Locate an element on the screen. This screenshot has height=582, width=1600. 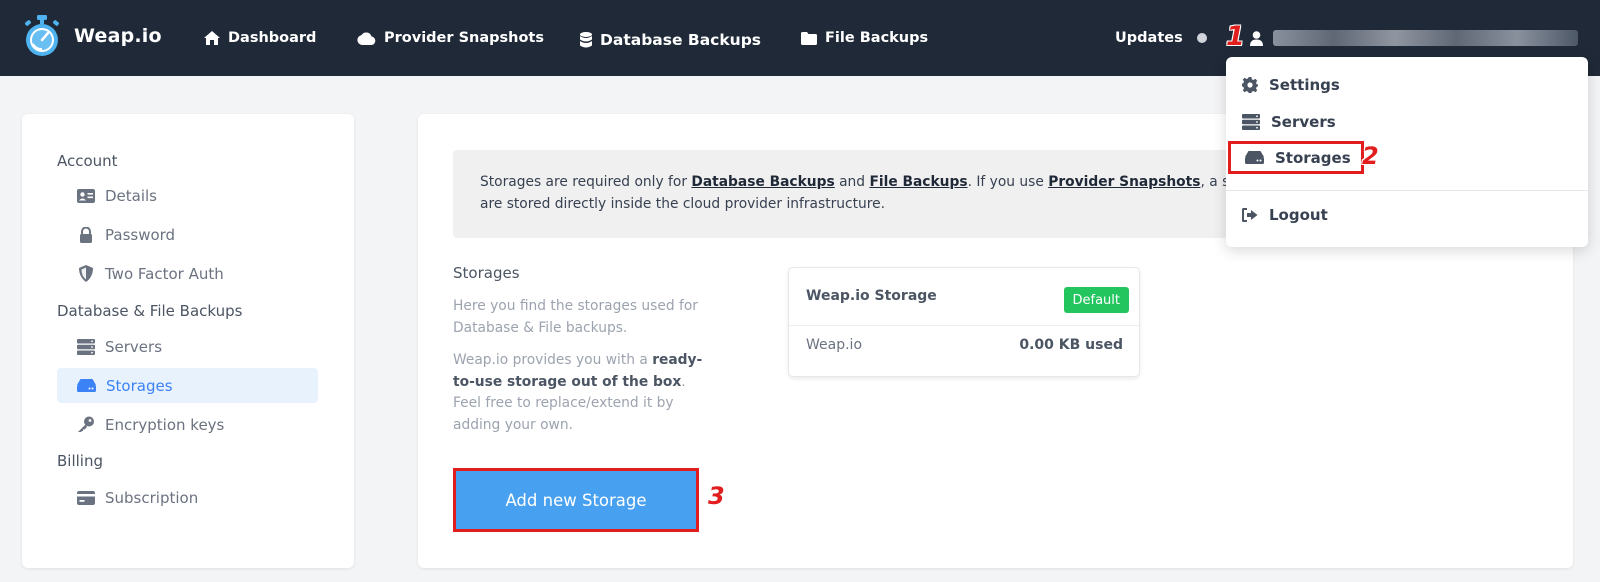
home-icon is located at coordinates (212, 38).